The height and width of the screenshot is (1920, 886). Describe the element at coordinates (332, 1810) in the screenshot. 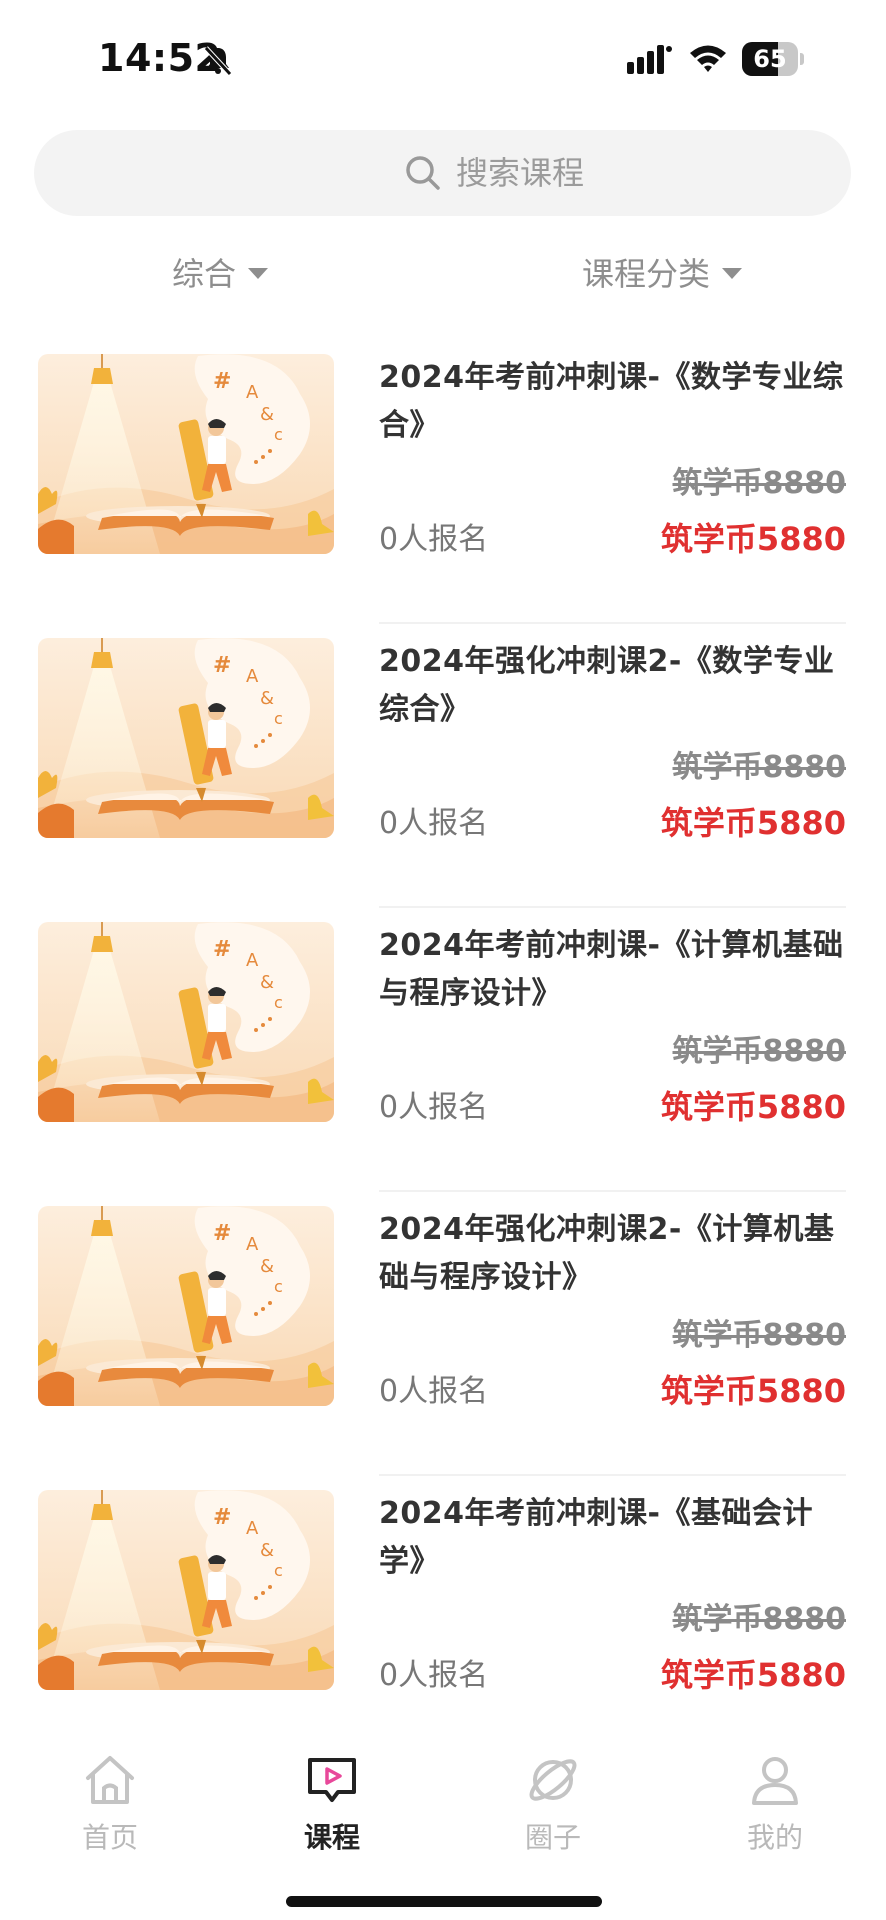

I see `tab-course: 课程` at that location.